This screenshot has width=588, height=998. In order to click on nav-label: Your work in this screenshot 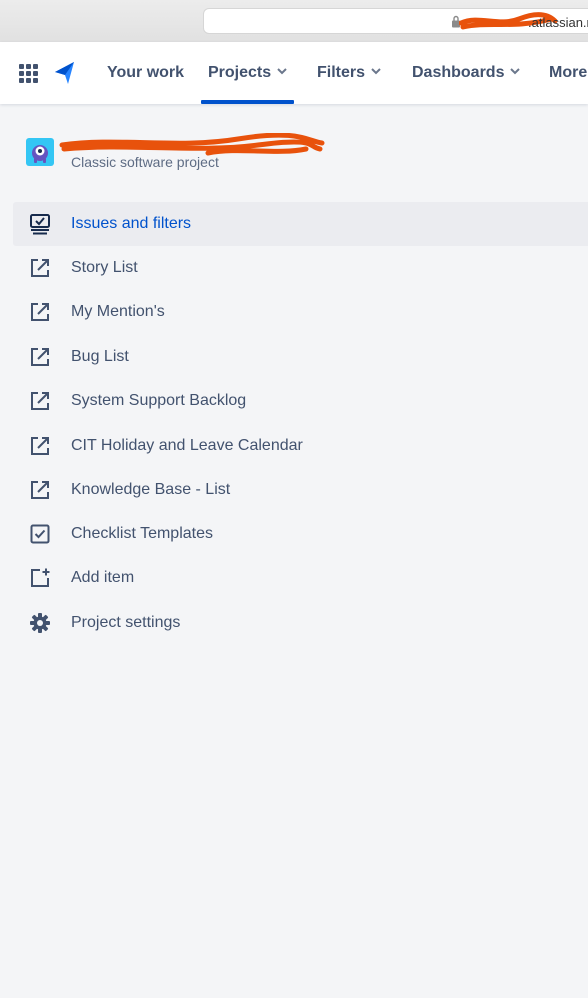, I will do `click(146, 72)`.